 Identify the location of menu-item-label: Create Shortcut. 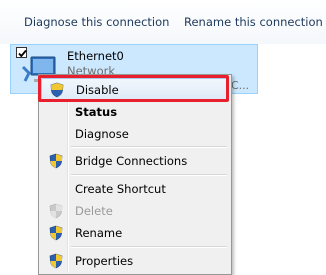
(120, 189).